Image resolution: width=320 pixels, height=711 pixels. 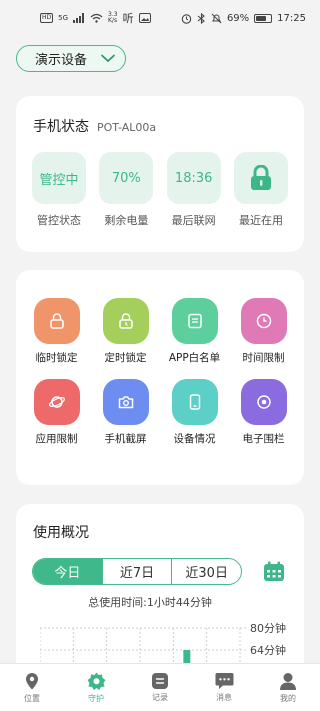 I want to click on tab-30-days: 近30日, so click(x=206, y=571).